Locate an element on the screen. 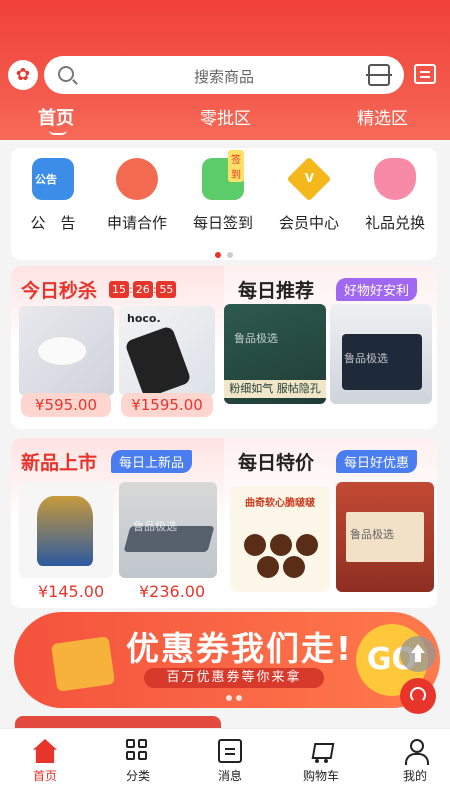  daily-special-section: 每日特价 每日好优惠 曲奇软心脆啵啵 鲁品极选 is located at coordinates (330, 523).